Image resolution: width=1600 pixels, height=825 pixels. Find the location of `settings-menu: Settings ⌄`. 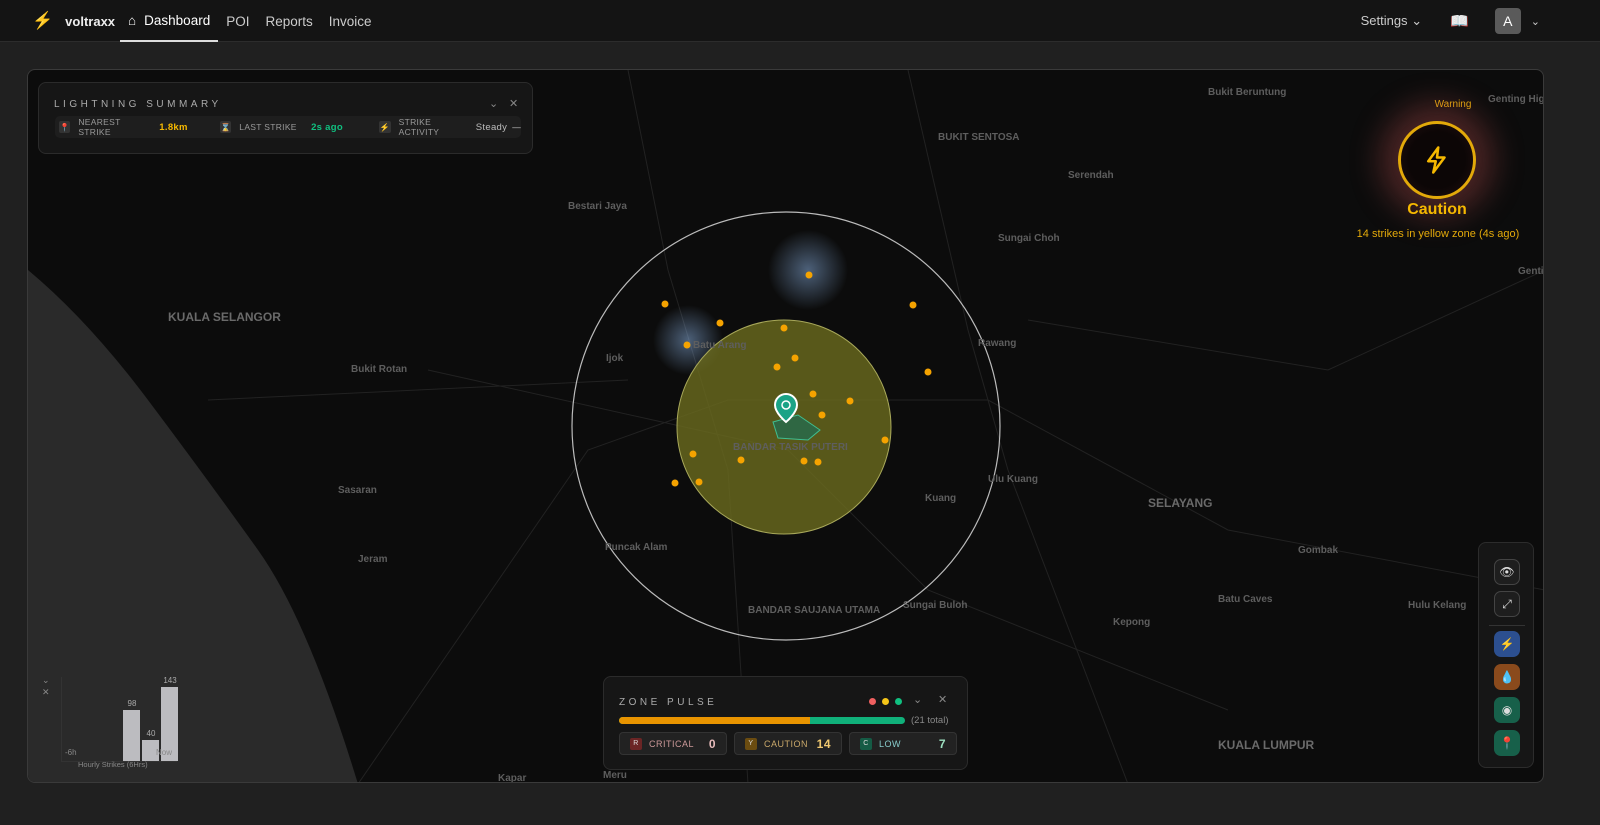

settings-menu: Settings ⌄ is located at coordinates (1392, 21).